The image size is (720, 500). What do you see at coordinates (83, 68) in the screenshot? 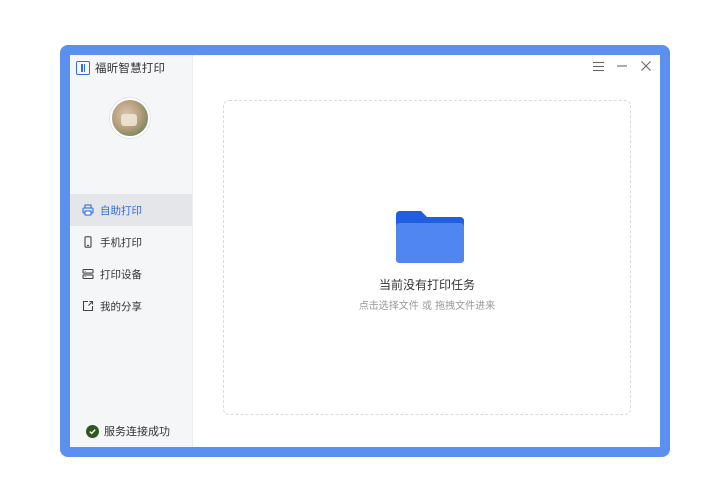
I see `app-logo-icon` at bounding box center [83, 68].